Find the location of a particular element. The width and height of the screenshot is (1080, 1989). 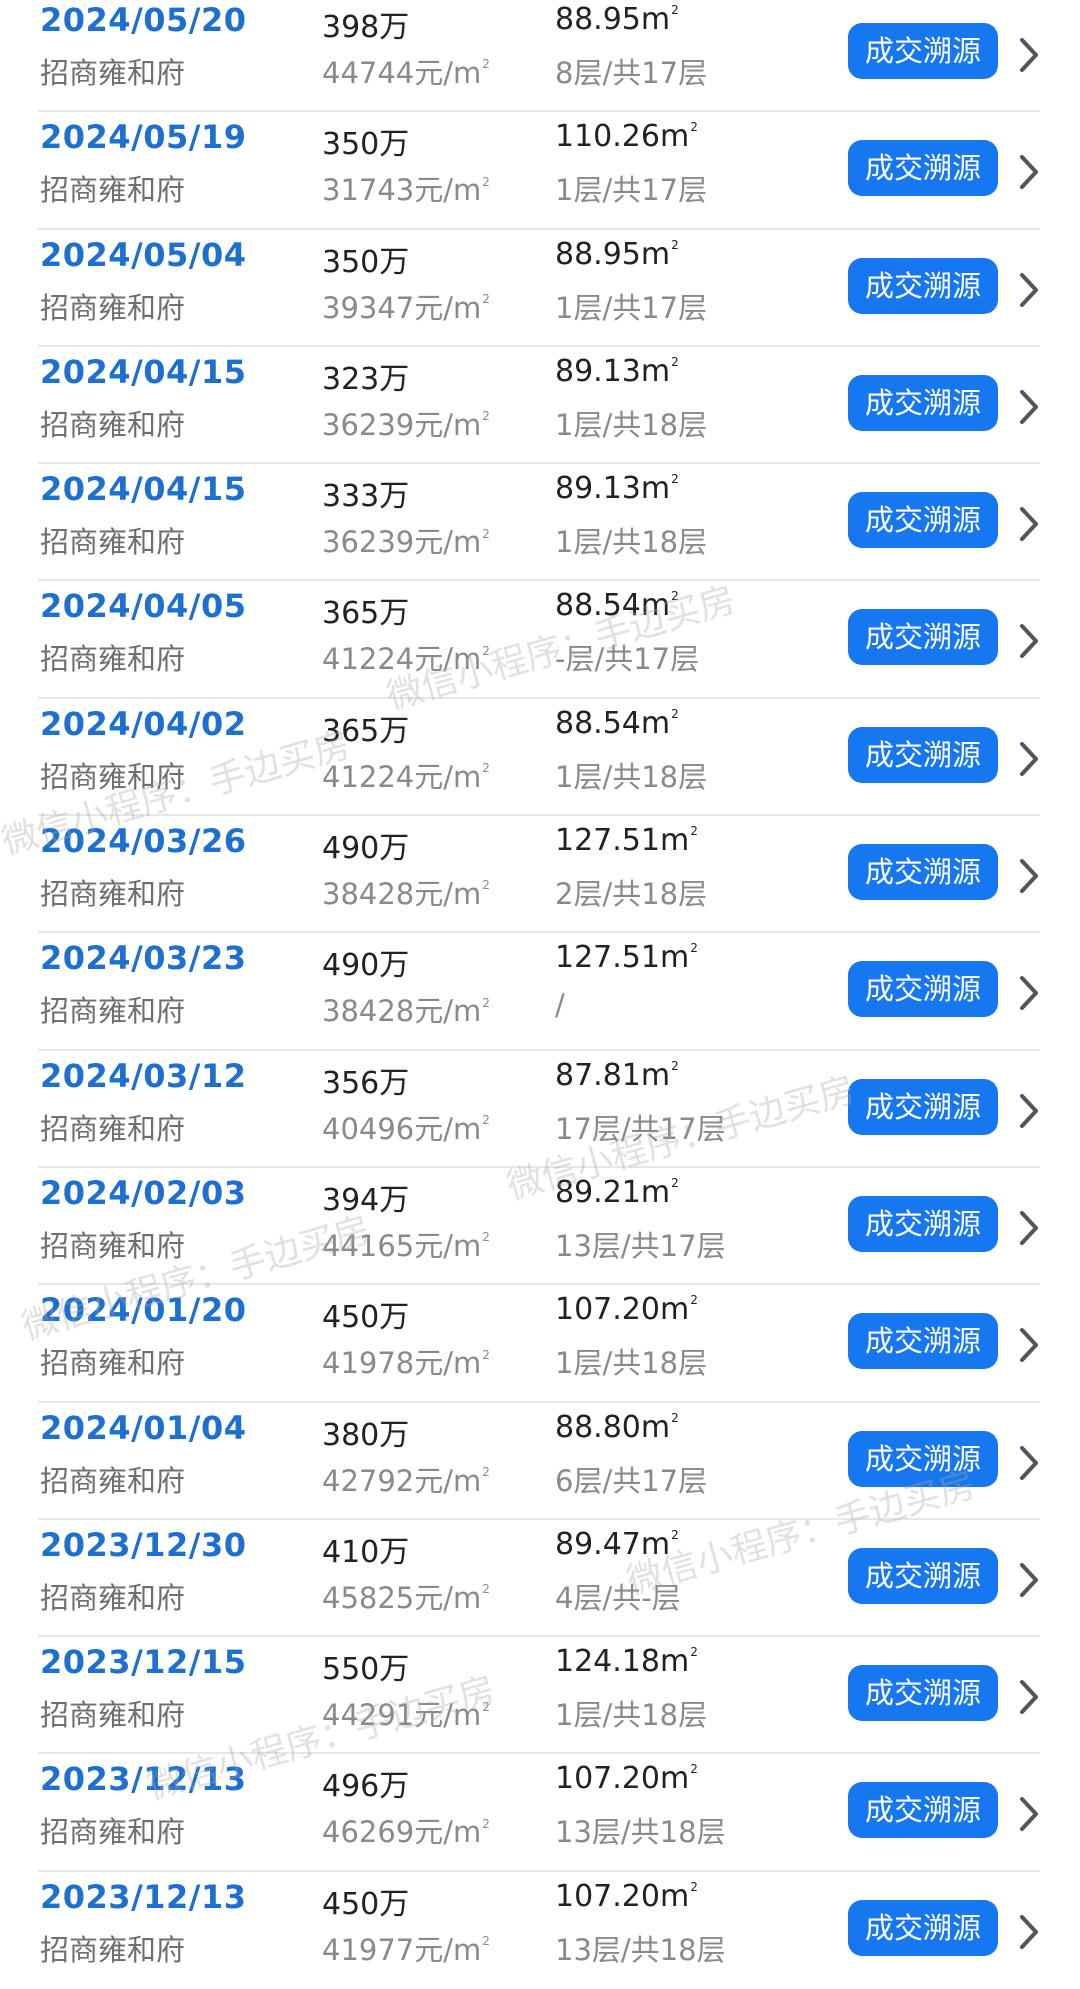

unit-price: 39347元/m2 is located at coordinates (406, 307).